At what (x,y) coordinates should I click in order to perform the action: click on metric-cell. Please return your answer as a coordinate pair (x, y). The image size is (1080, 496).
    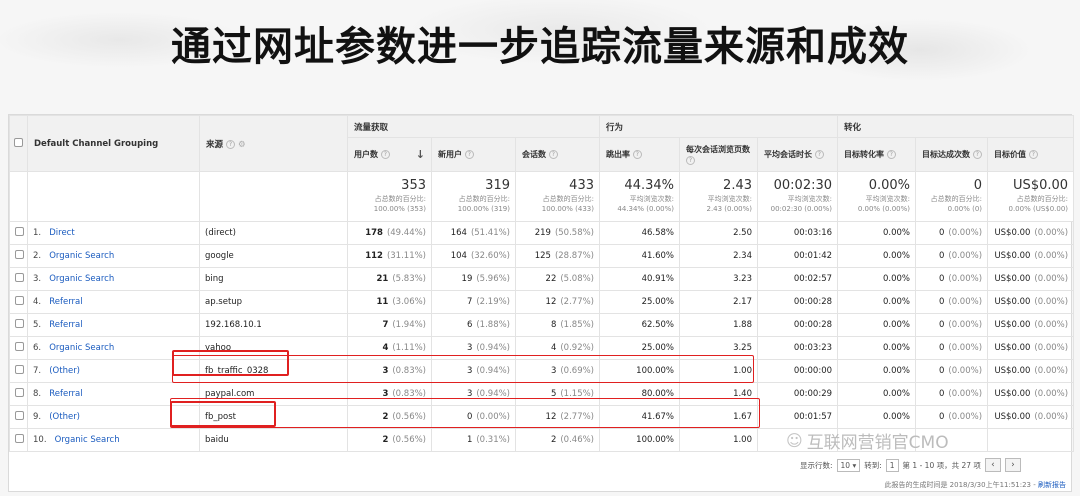
    Looking at the image, I should click on (1031, 440).